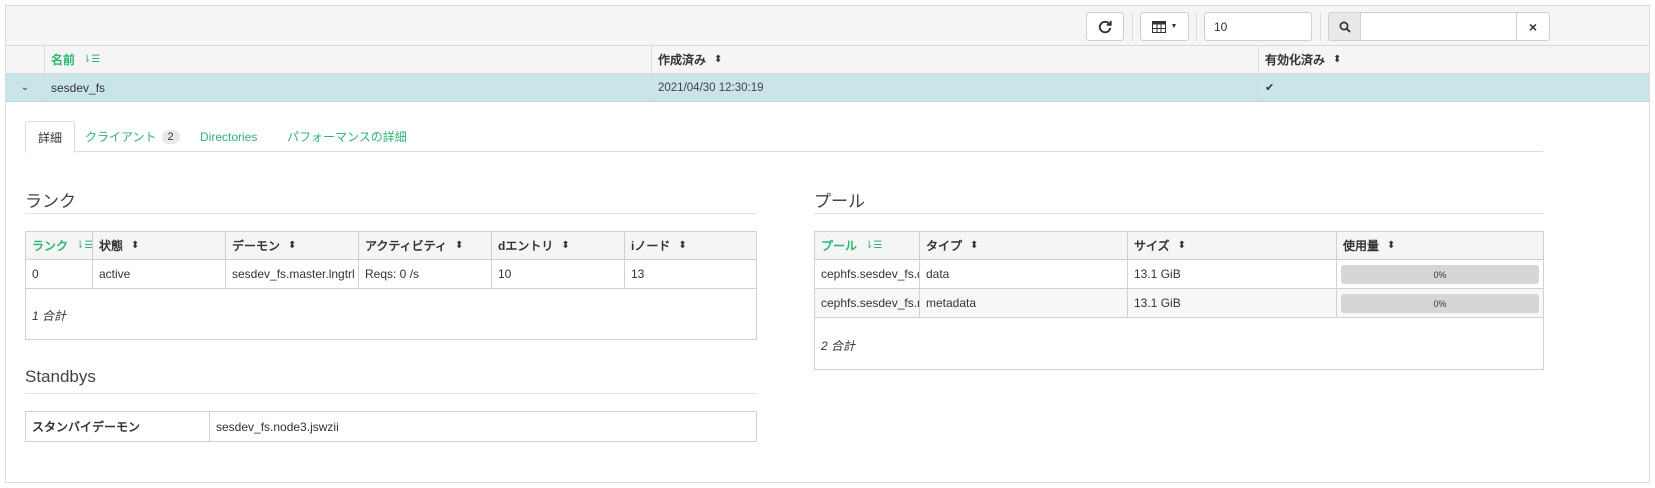  What do you see at coordinates (1345, 27) in the screenshot?
I see `search-icon` at bounding box center [1345, 27].